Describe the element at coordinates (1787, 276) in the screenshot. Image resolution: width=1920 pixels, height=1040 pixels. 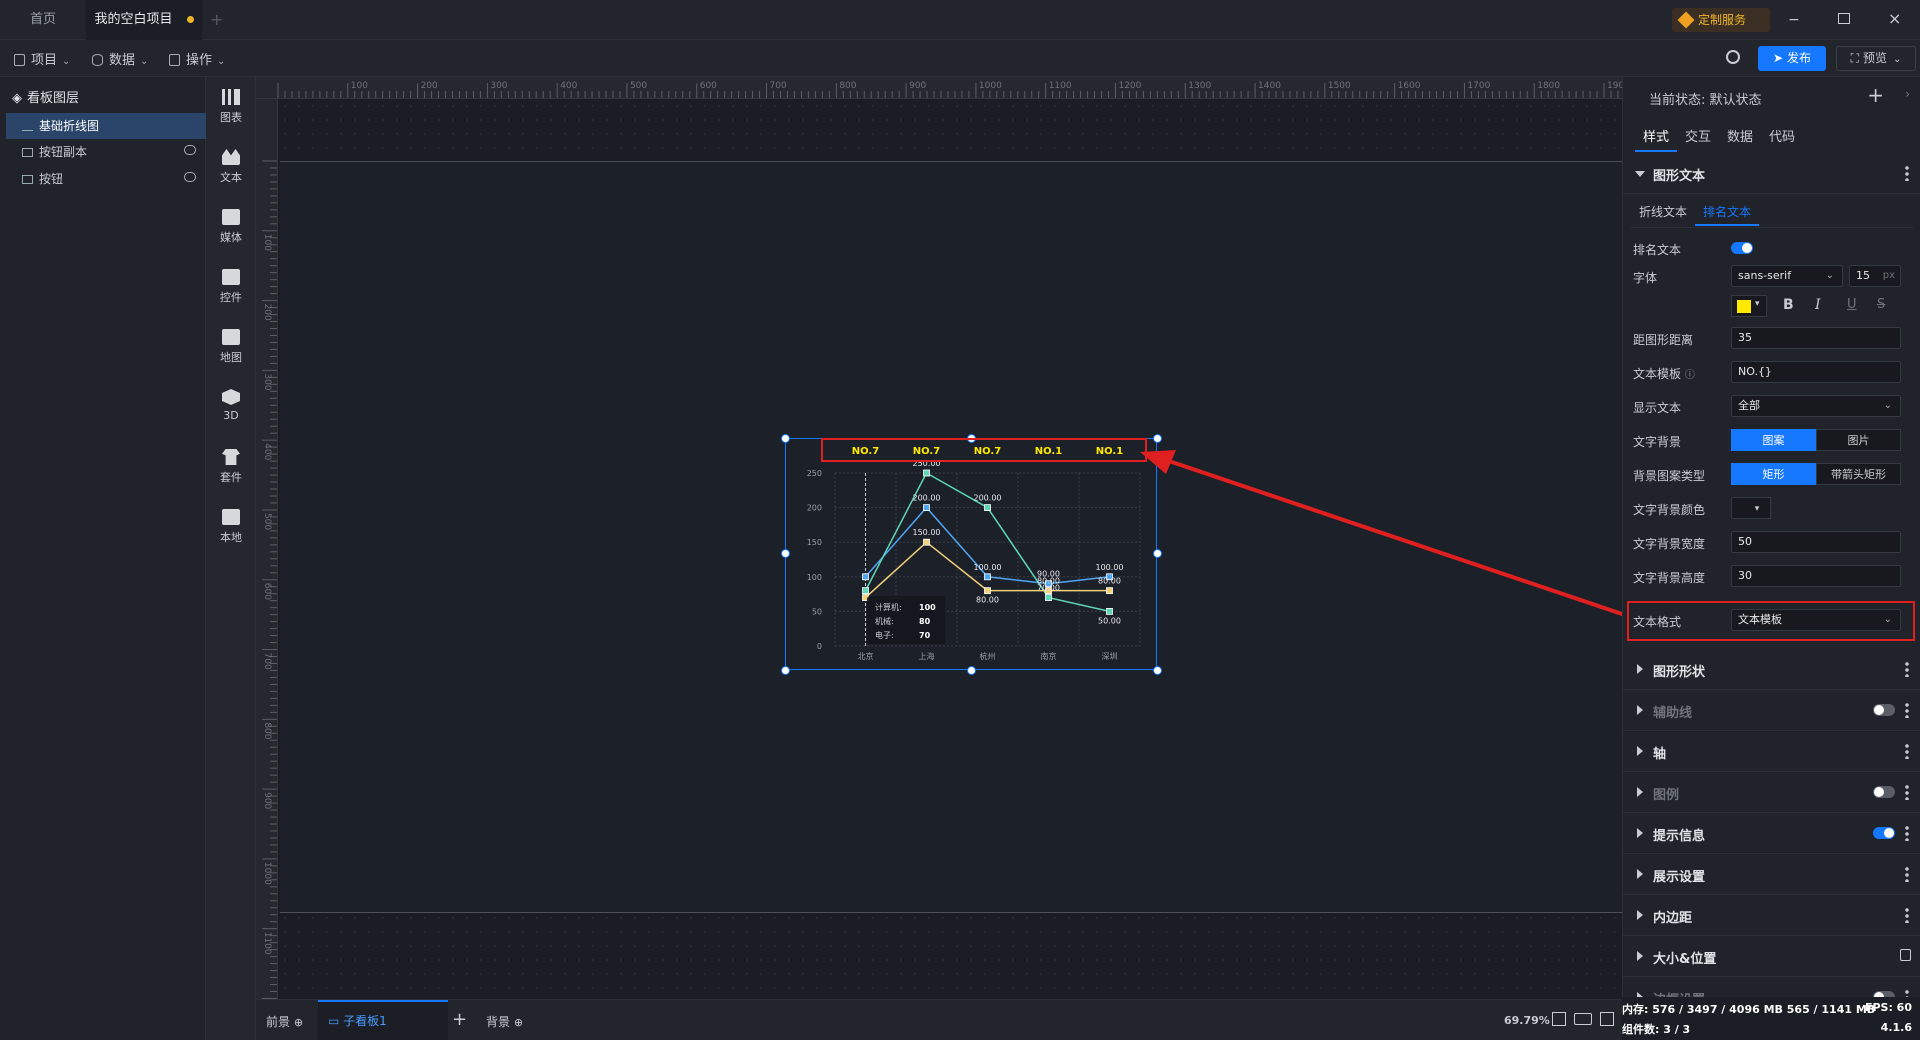
I see `font-select: sans-serif ⌄` at that location.